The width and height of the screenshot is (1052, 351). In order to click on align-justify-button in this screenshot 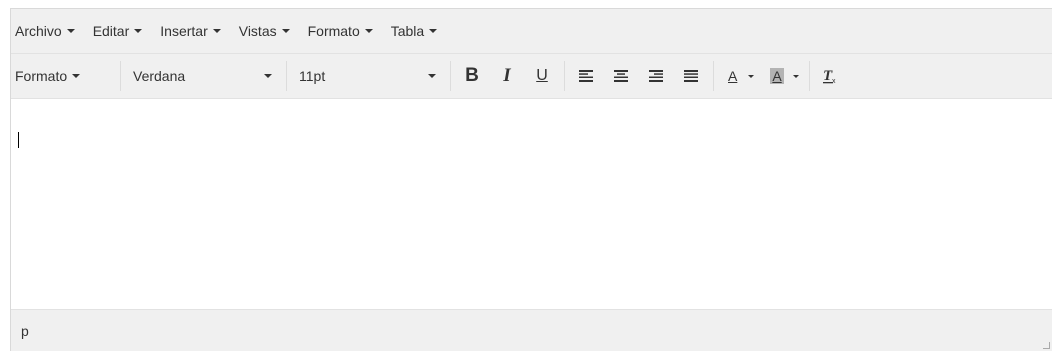, I will do `click(691, 76)`.